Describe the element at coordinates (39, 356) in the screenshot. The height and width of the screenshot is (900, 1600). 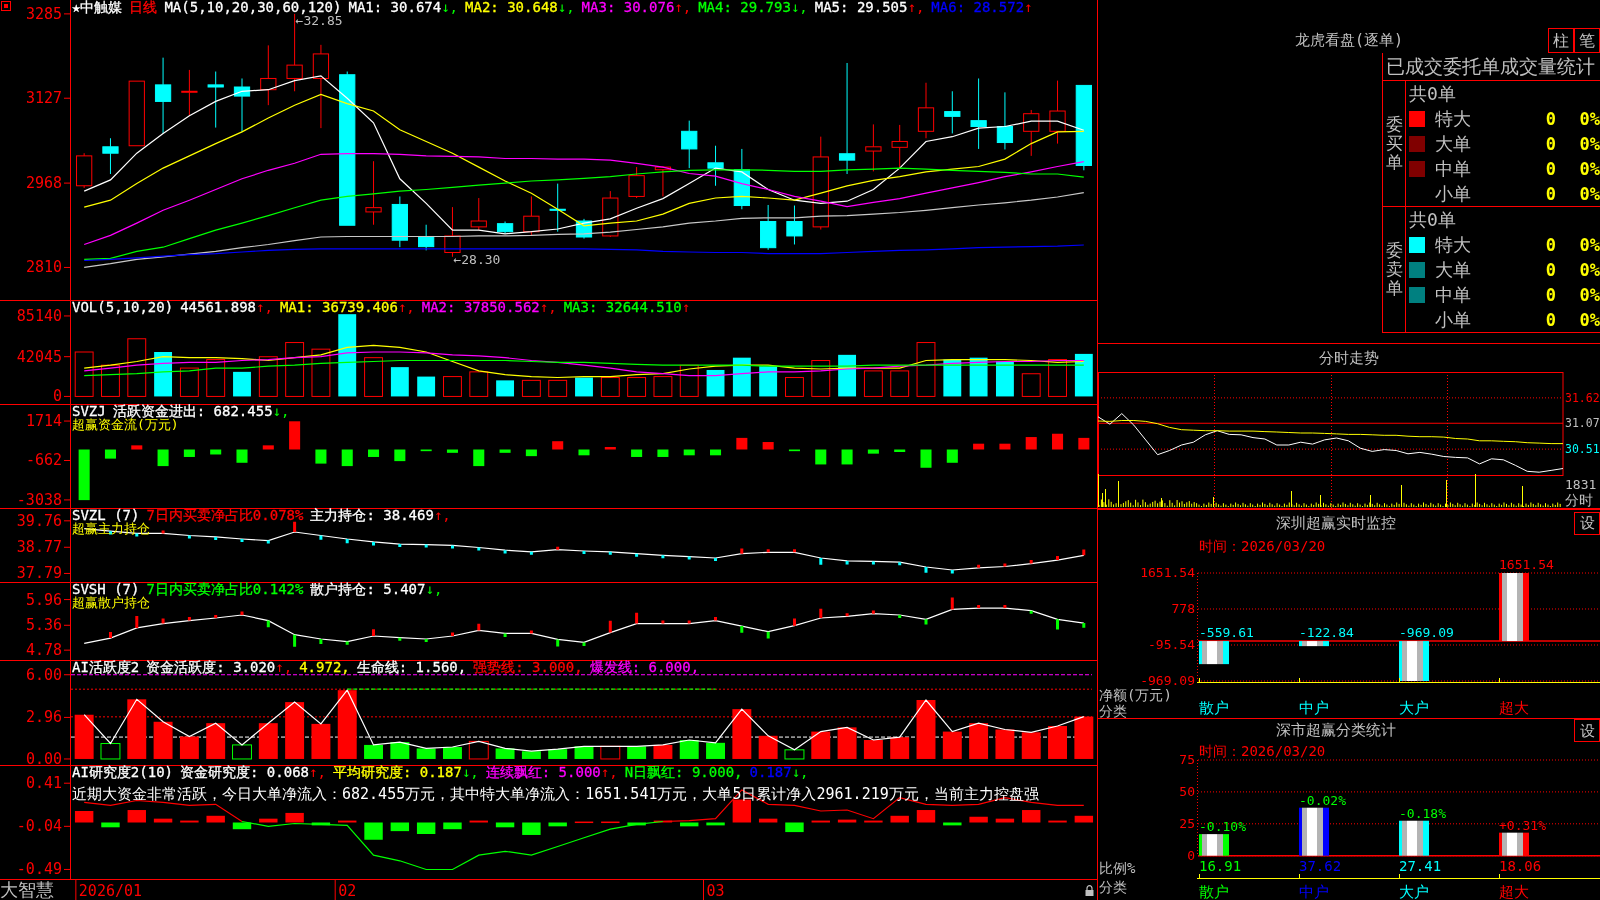
I see `axis-label: 42045` at that location.